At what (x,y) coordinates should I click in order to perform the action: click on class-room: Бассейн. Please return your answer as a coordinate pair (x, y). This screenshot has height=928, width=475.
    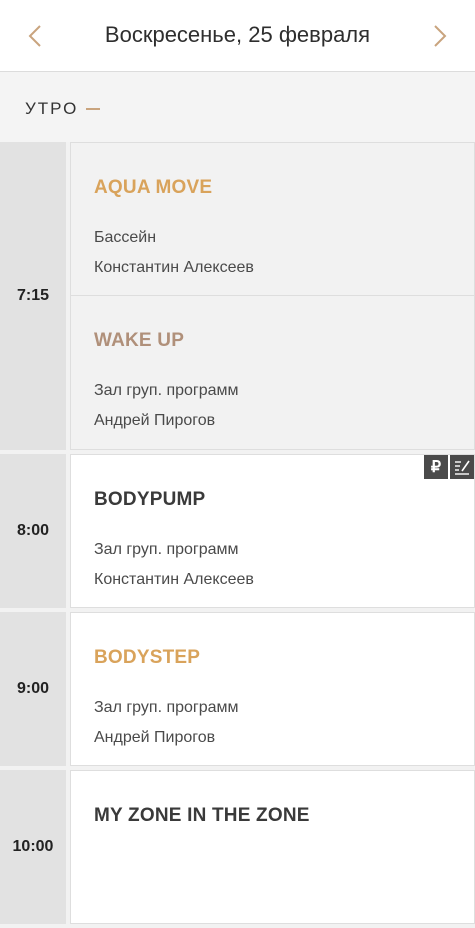
    Looking at the image, I should click on (125, 237).